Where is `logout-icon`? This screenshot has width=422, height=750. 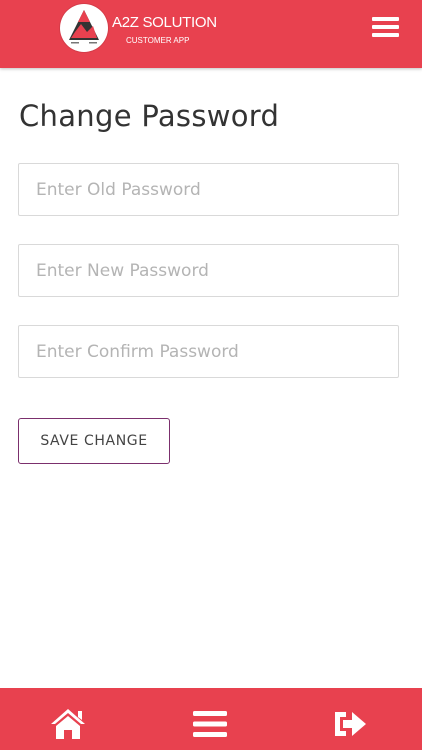 logout-icon is located at coordinates (350, 724).